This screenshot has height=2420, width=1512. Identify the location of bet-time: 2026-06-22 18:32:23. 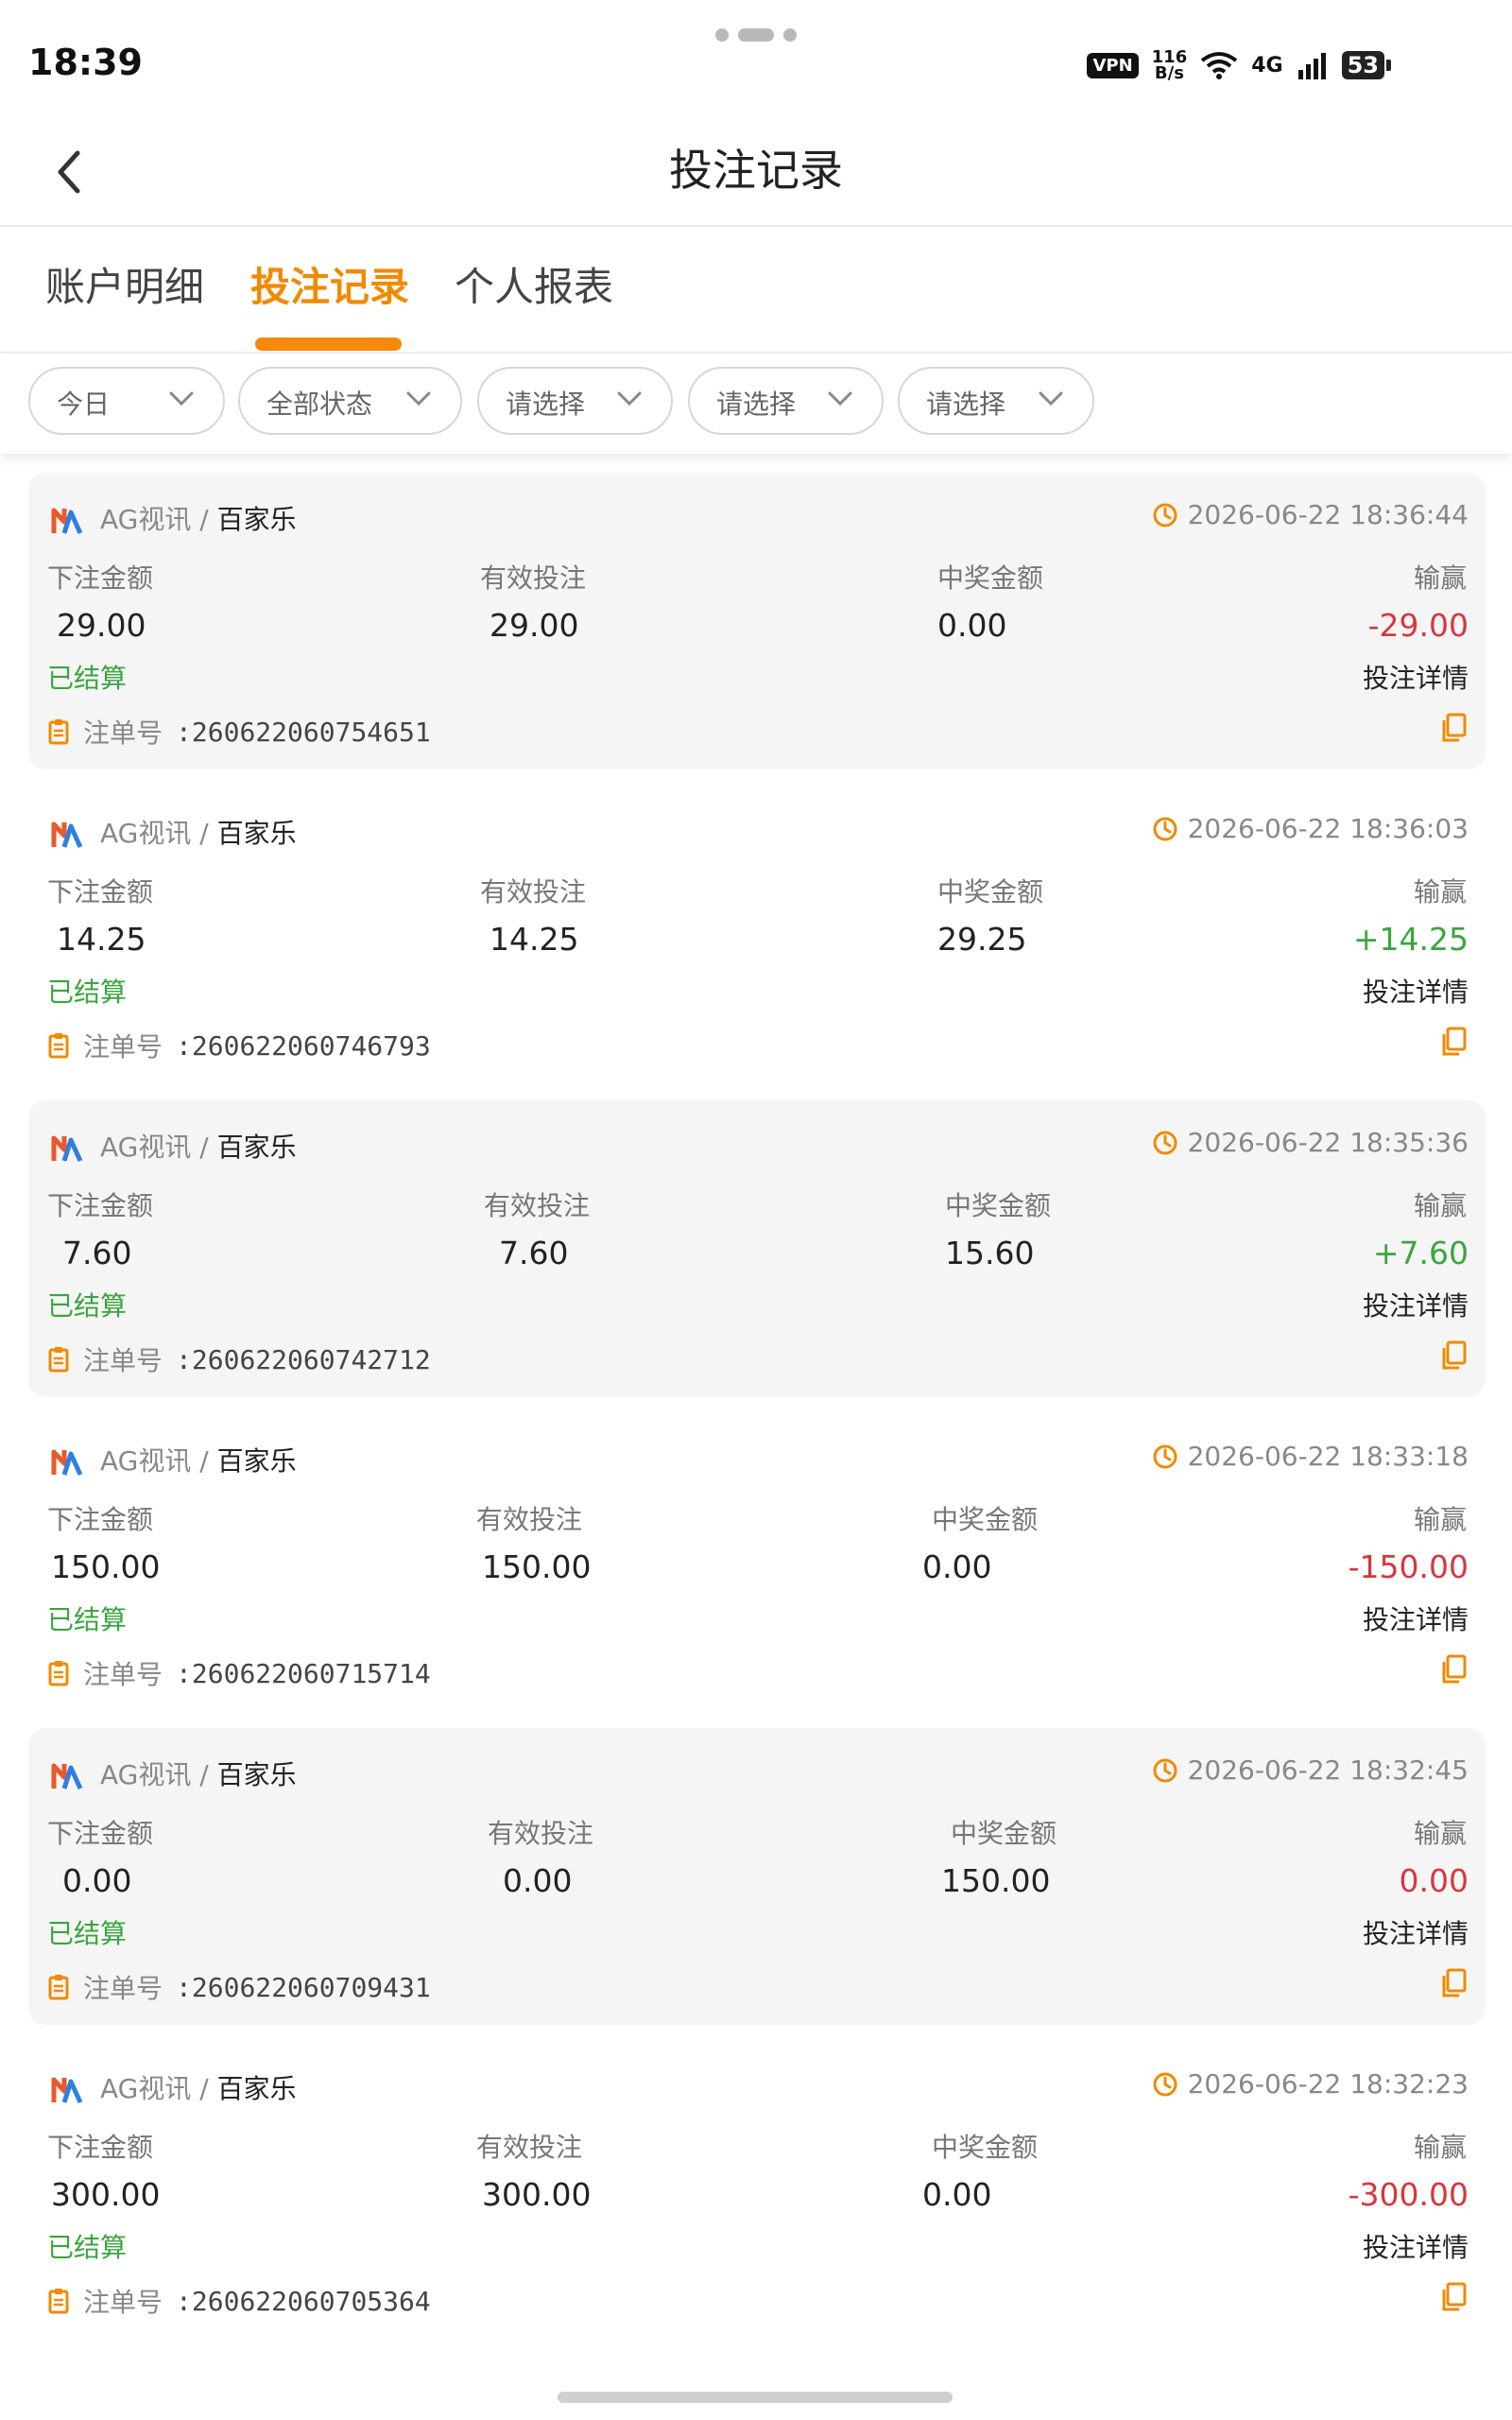
(1310, 2084).